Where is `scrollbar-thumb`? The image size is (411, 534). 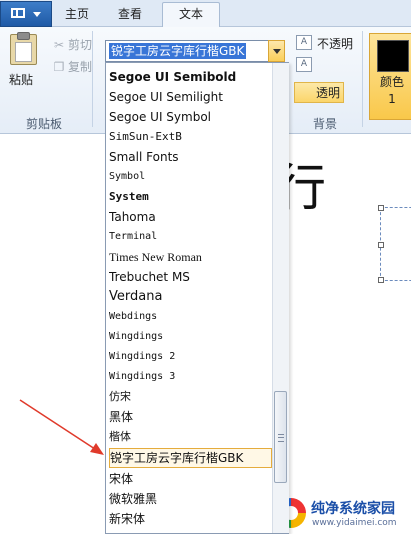 scrollbar-thumb is located at coordinates (280, 437).